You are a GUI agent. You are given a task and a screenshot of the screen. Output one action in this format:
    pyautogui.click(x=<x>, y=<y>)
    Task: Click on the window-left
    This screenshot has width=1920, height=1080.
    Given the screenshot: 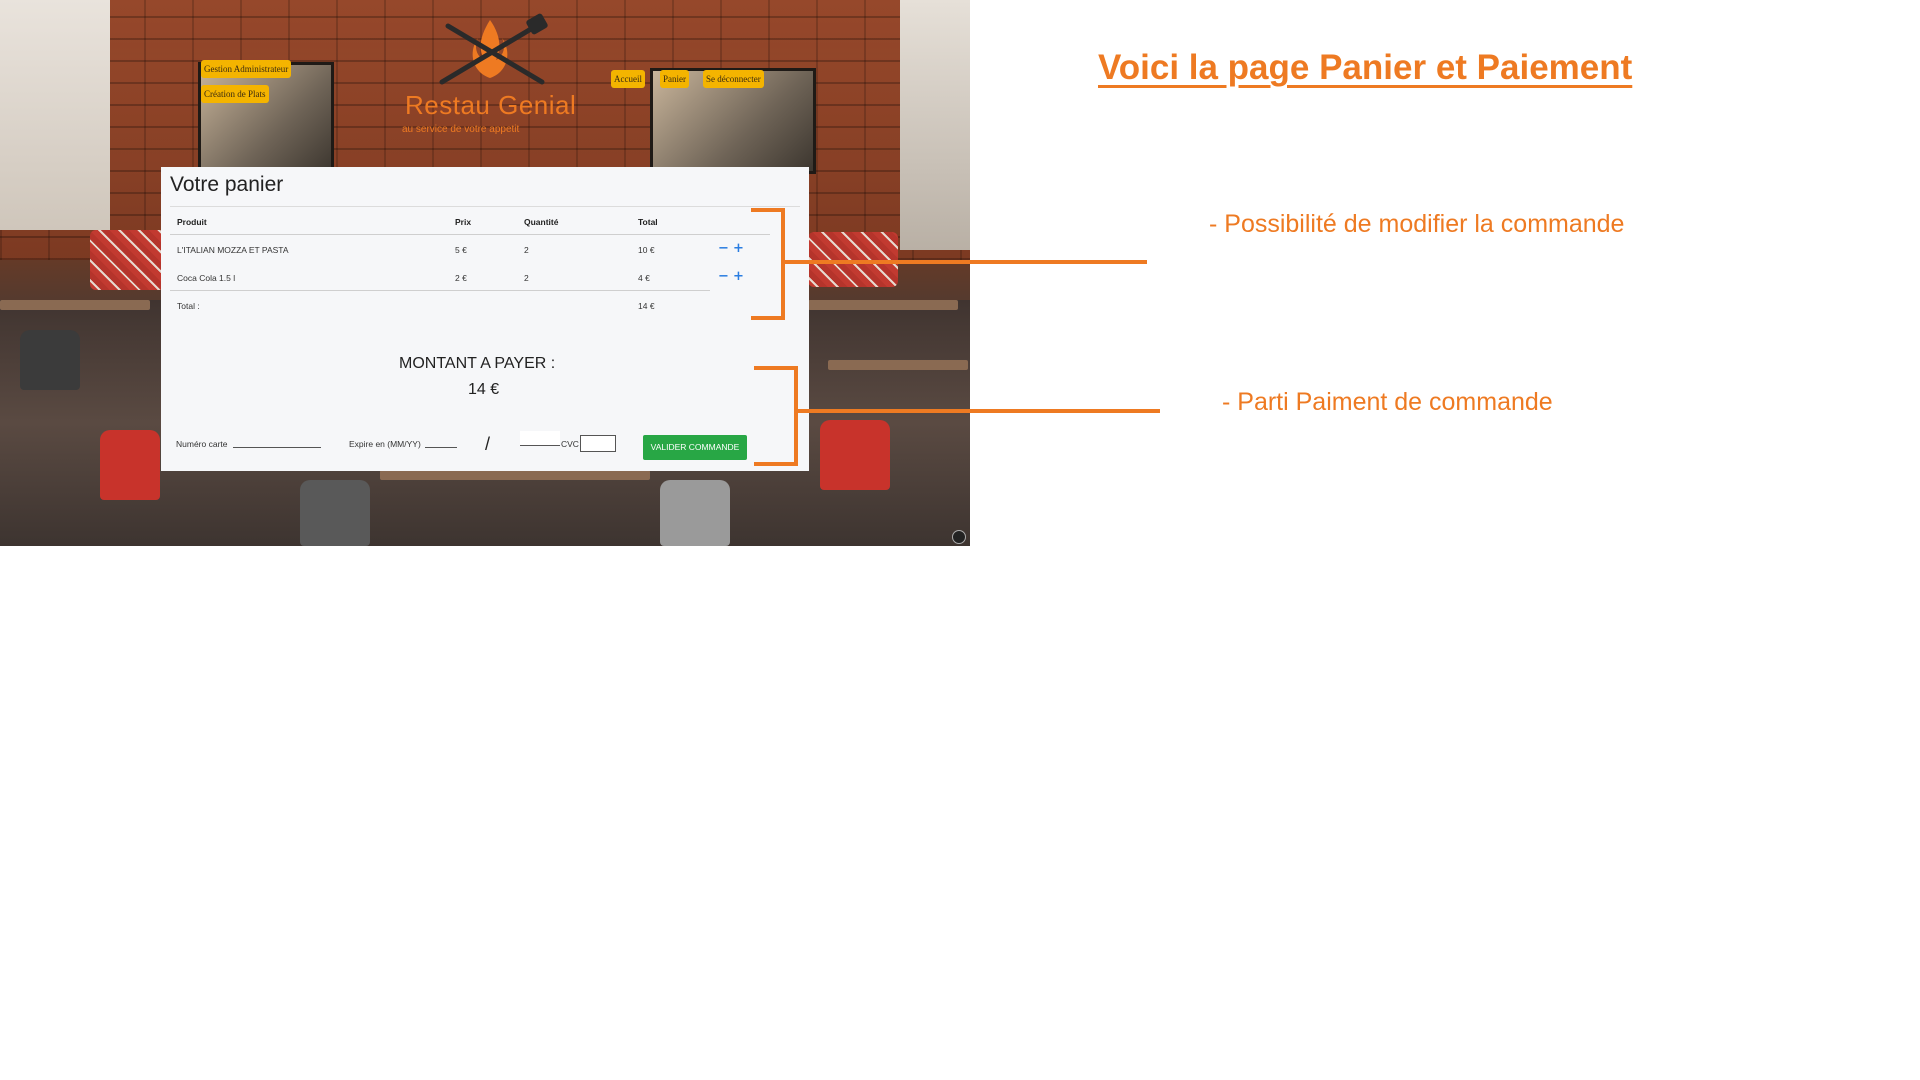 What is the action you would take?
    pyautogui.click(x=55, y=115)
    